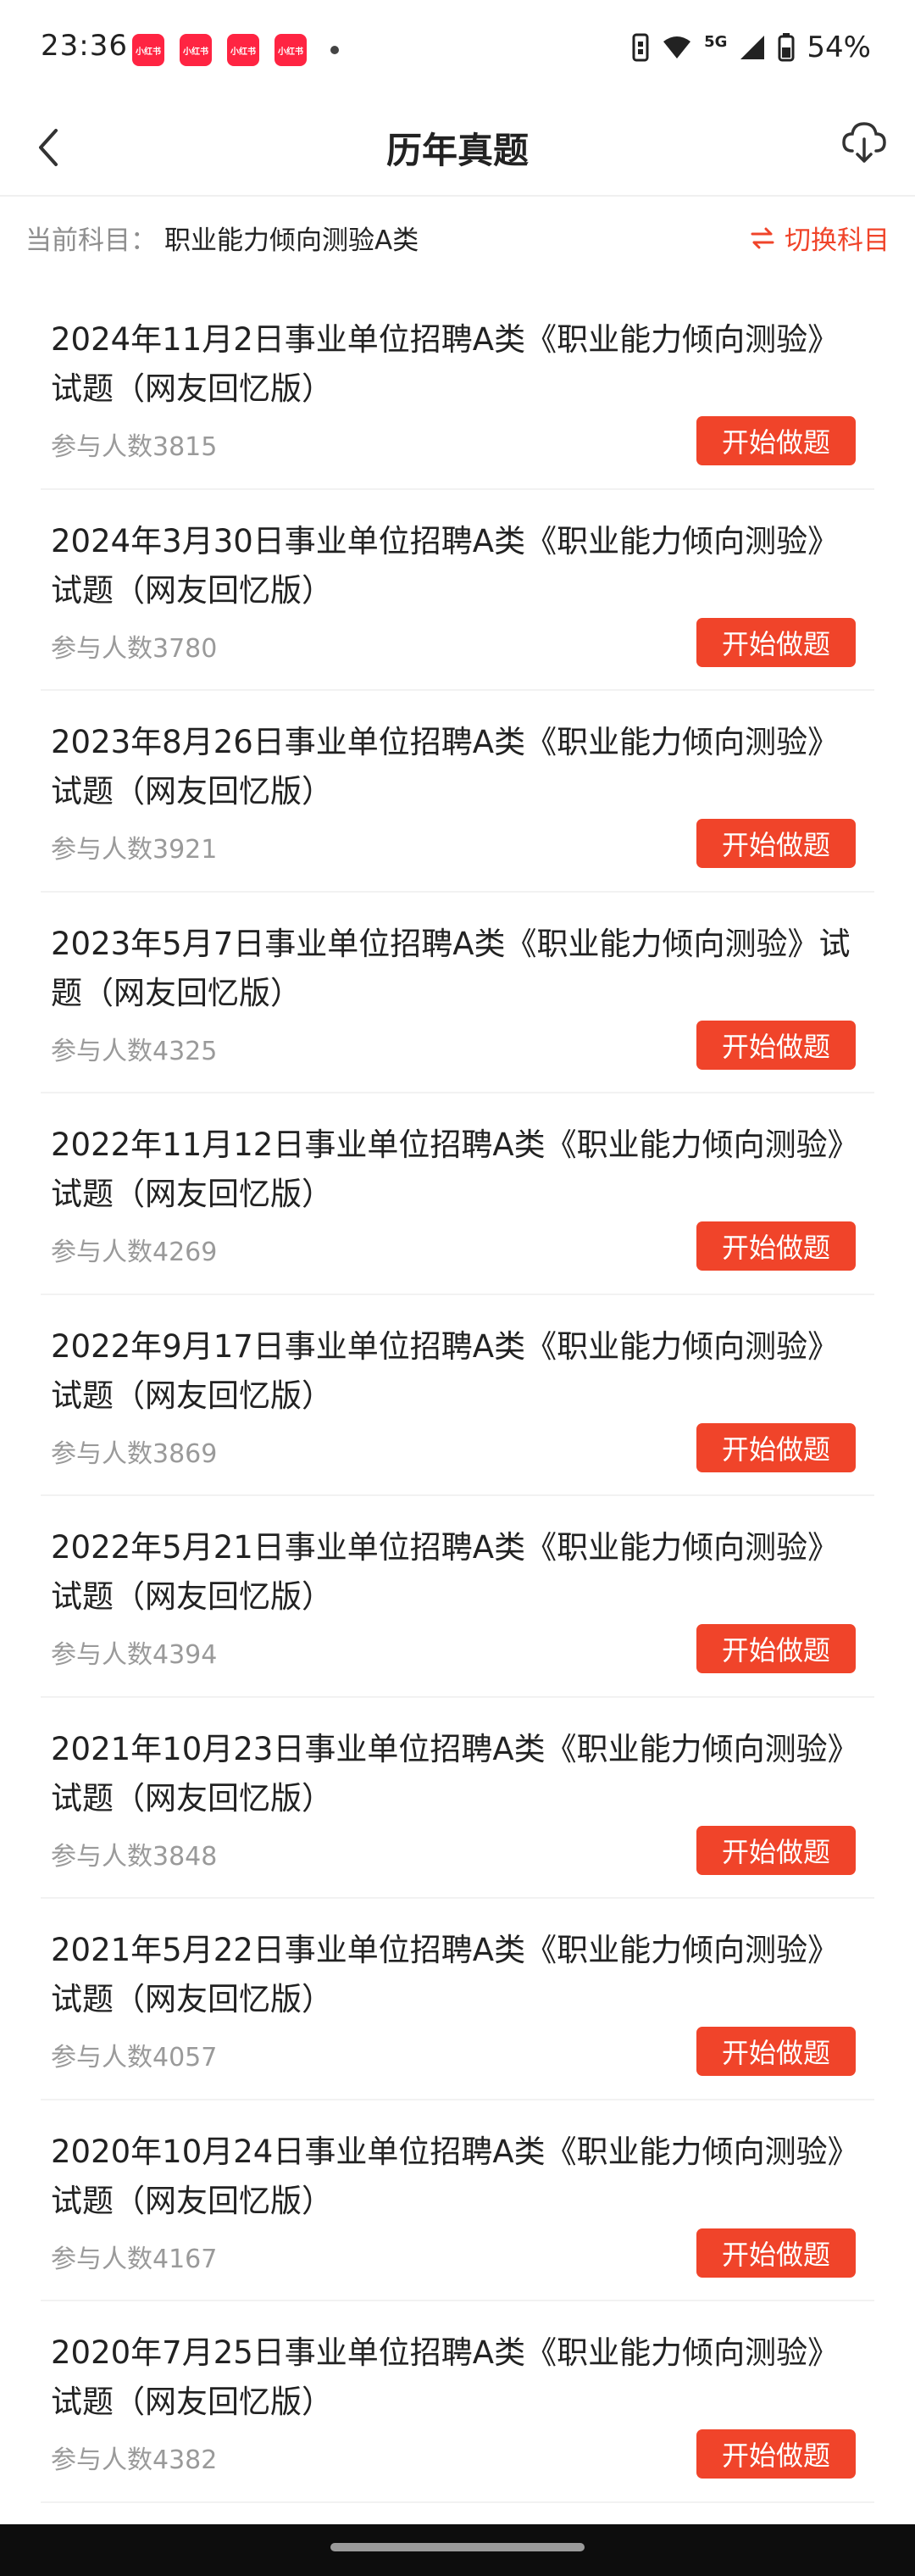 The height and width of the screenshot is (2576, 915). I want to click on signal-icon, so click(752, 47).